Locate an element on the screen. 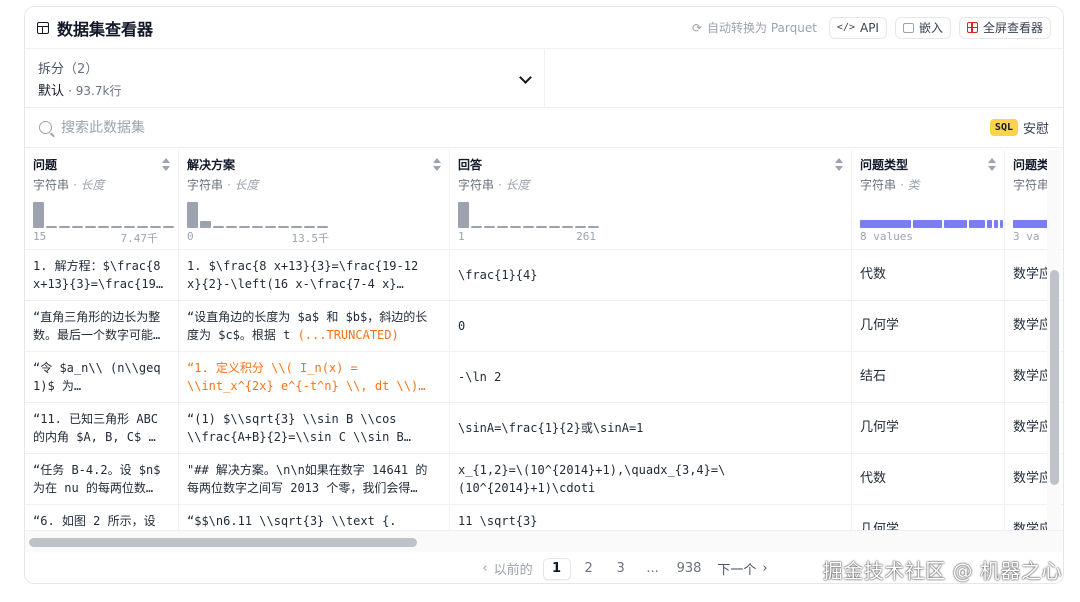  watermark: 掘金技术社区 @ 机器之心 is located at coordinates (942, 571).